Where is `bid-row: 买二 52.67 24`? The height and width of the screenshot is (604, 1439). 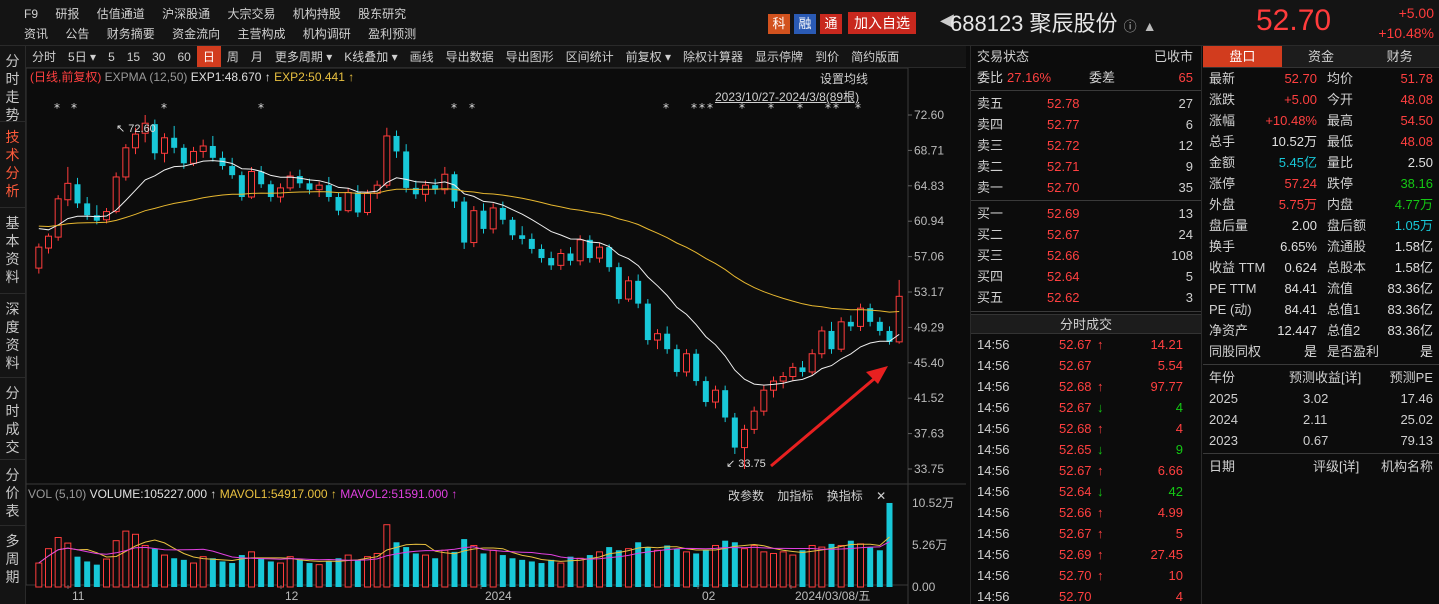
bid-row: 买二 52.67 24 is located at coordinates (1086, 234).